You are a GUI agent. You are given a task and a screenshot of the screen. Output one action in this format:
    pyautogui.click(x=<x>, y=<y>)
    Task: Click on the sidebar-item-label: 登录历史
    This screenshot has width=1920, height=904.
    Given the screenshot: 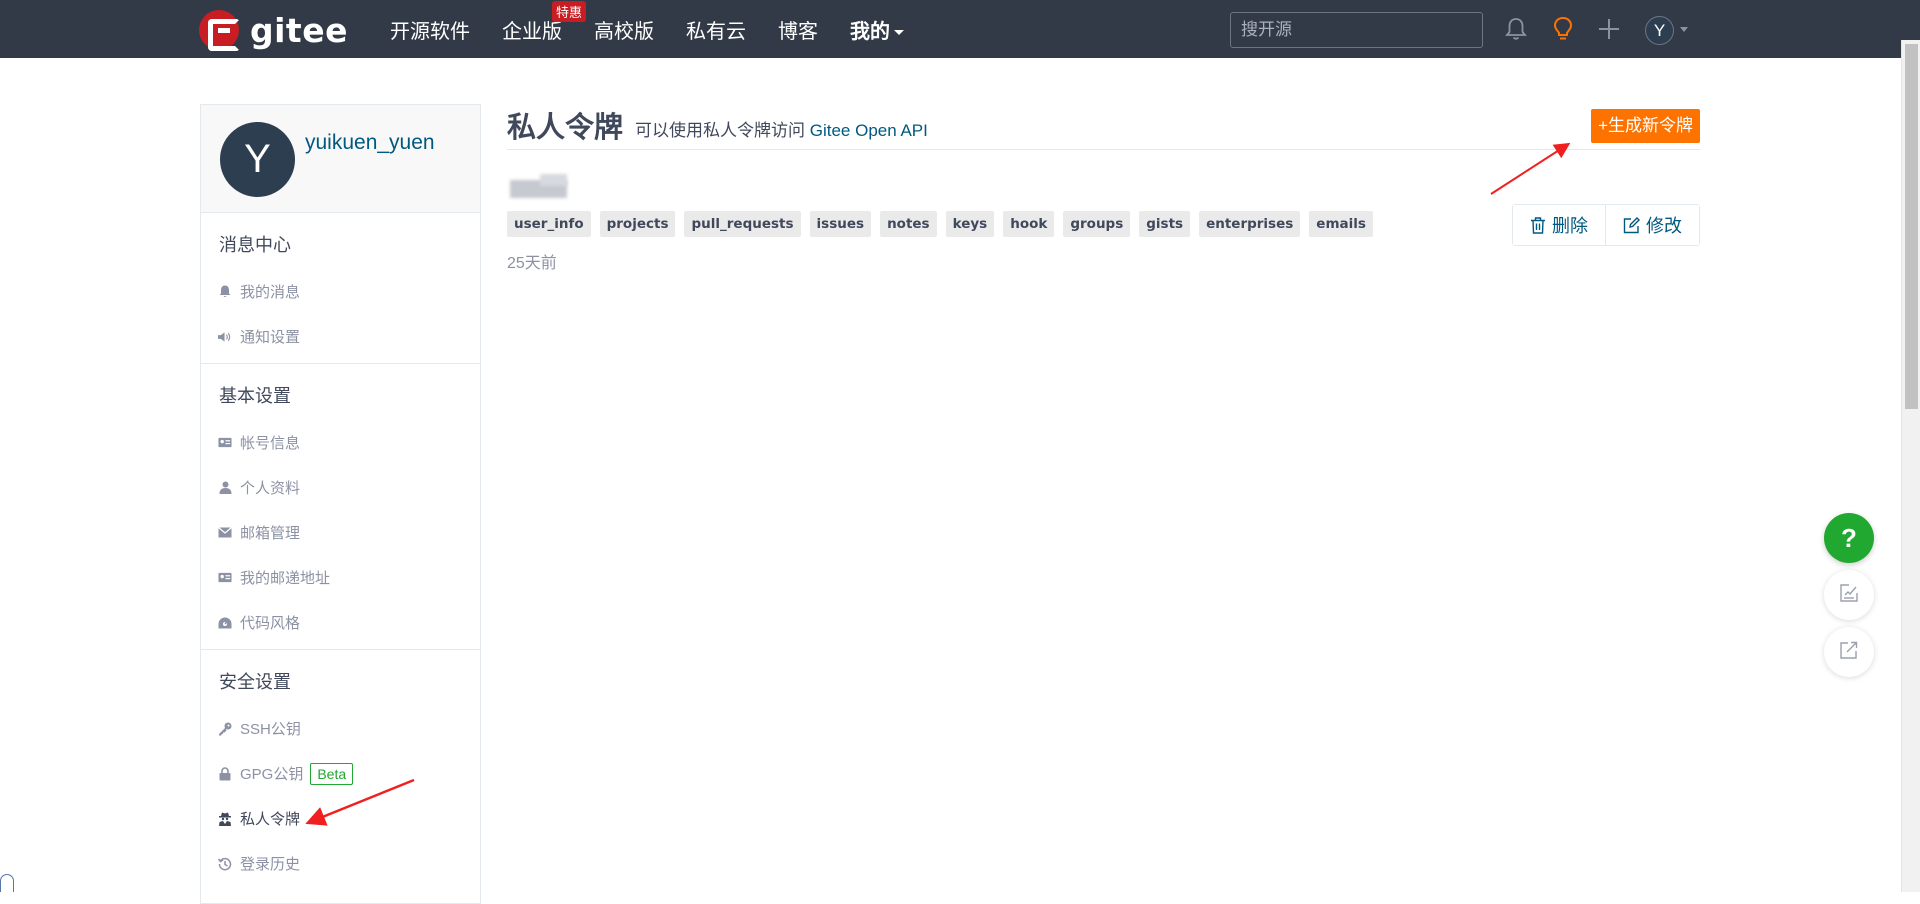 What is the action you would take?
    pyautogui.click(x=270, y=864)
    